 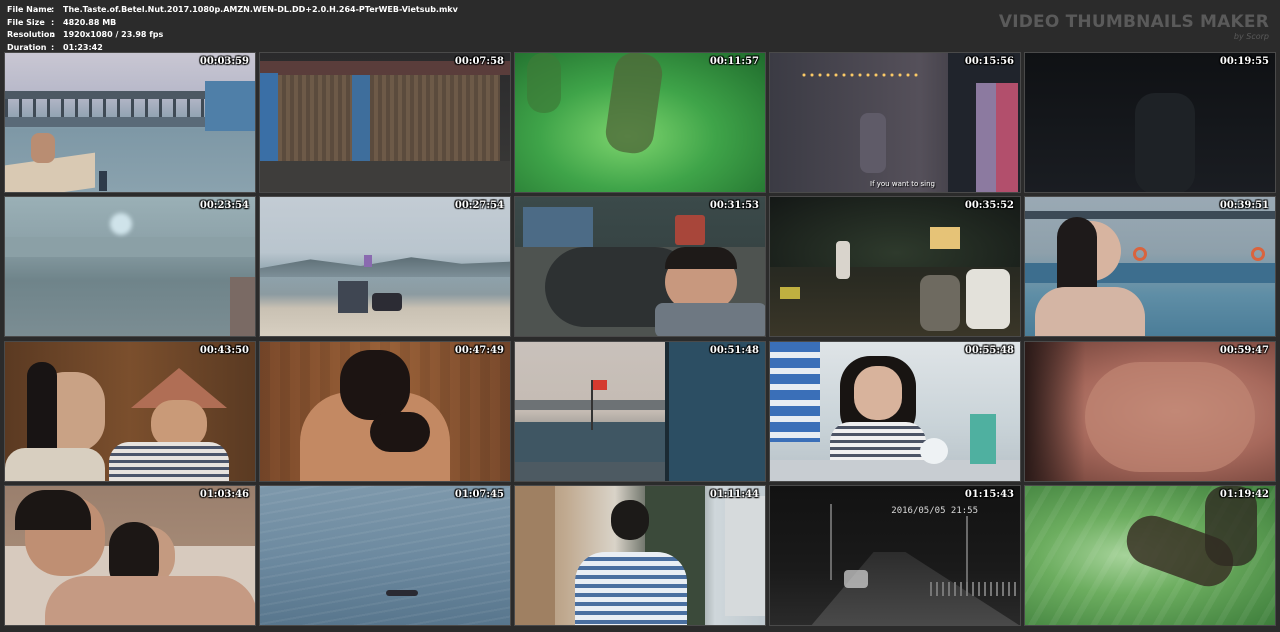 I want to click on thumbnail: 00:11:57, so click(x=640, y=122).